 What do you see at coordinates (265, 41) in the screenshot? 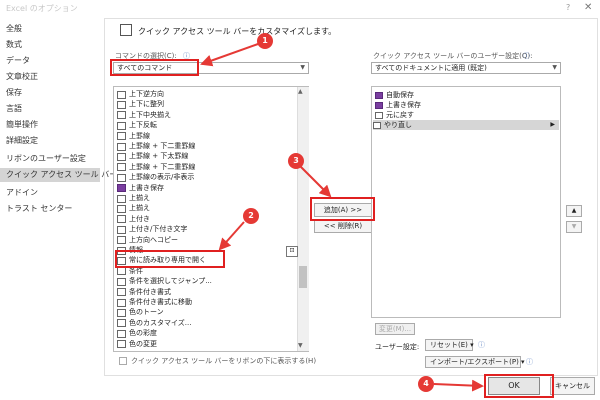
I see `annotation-badge-1: 1` at bounding box center [265, 41].